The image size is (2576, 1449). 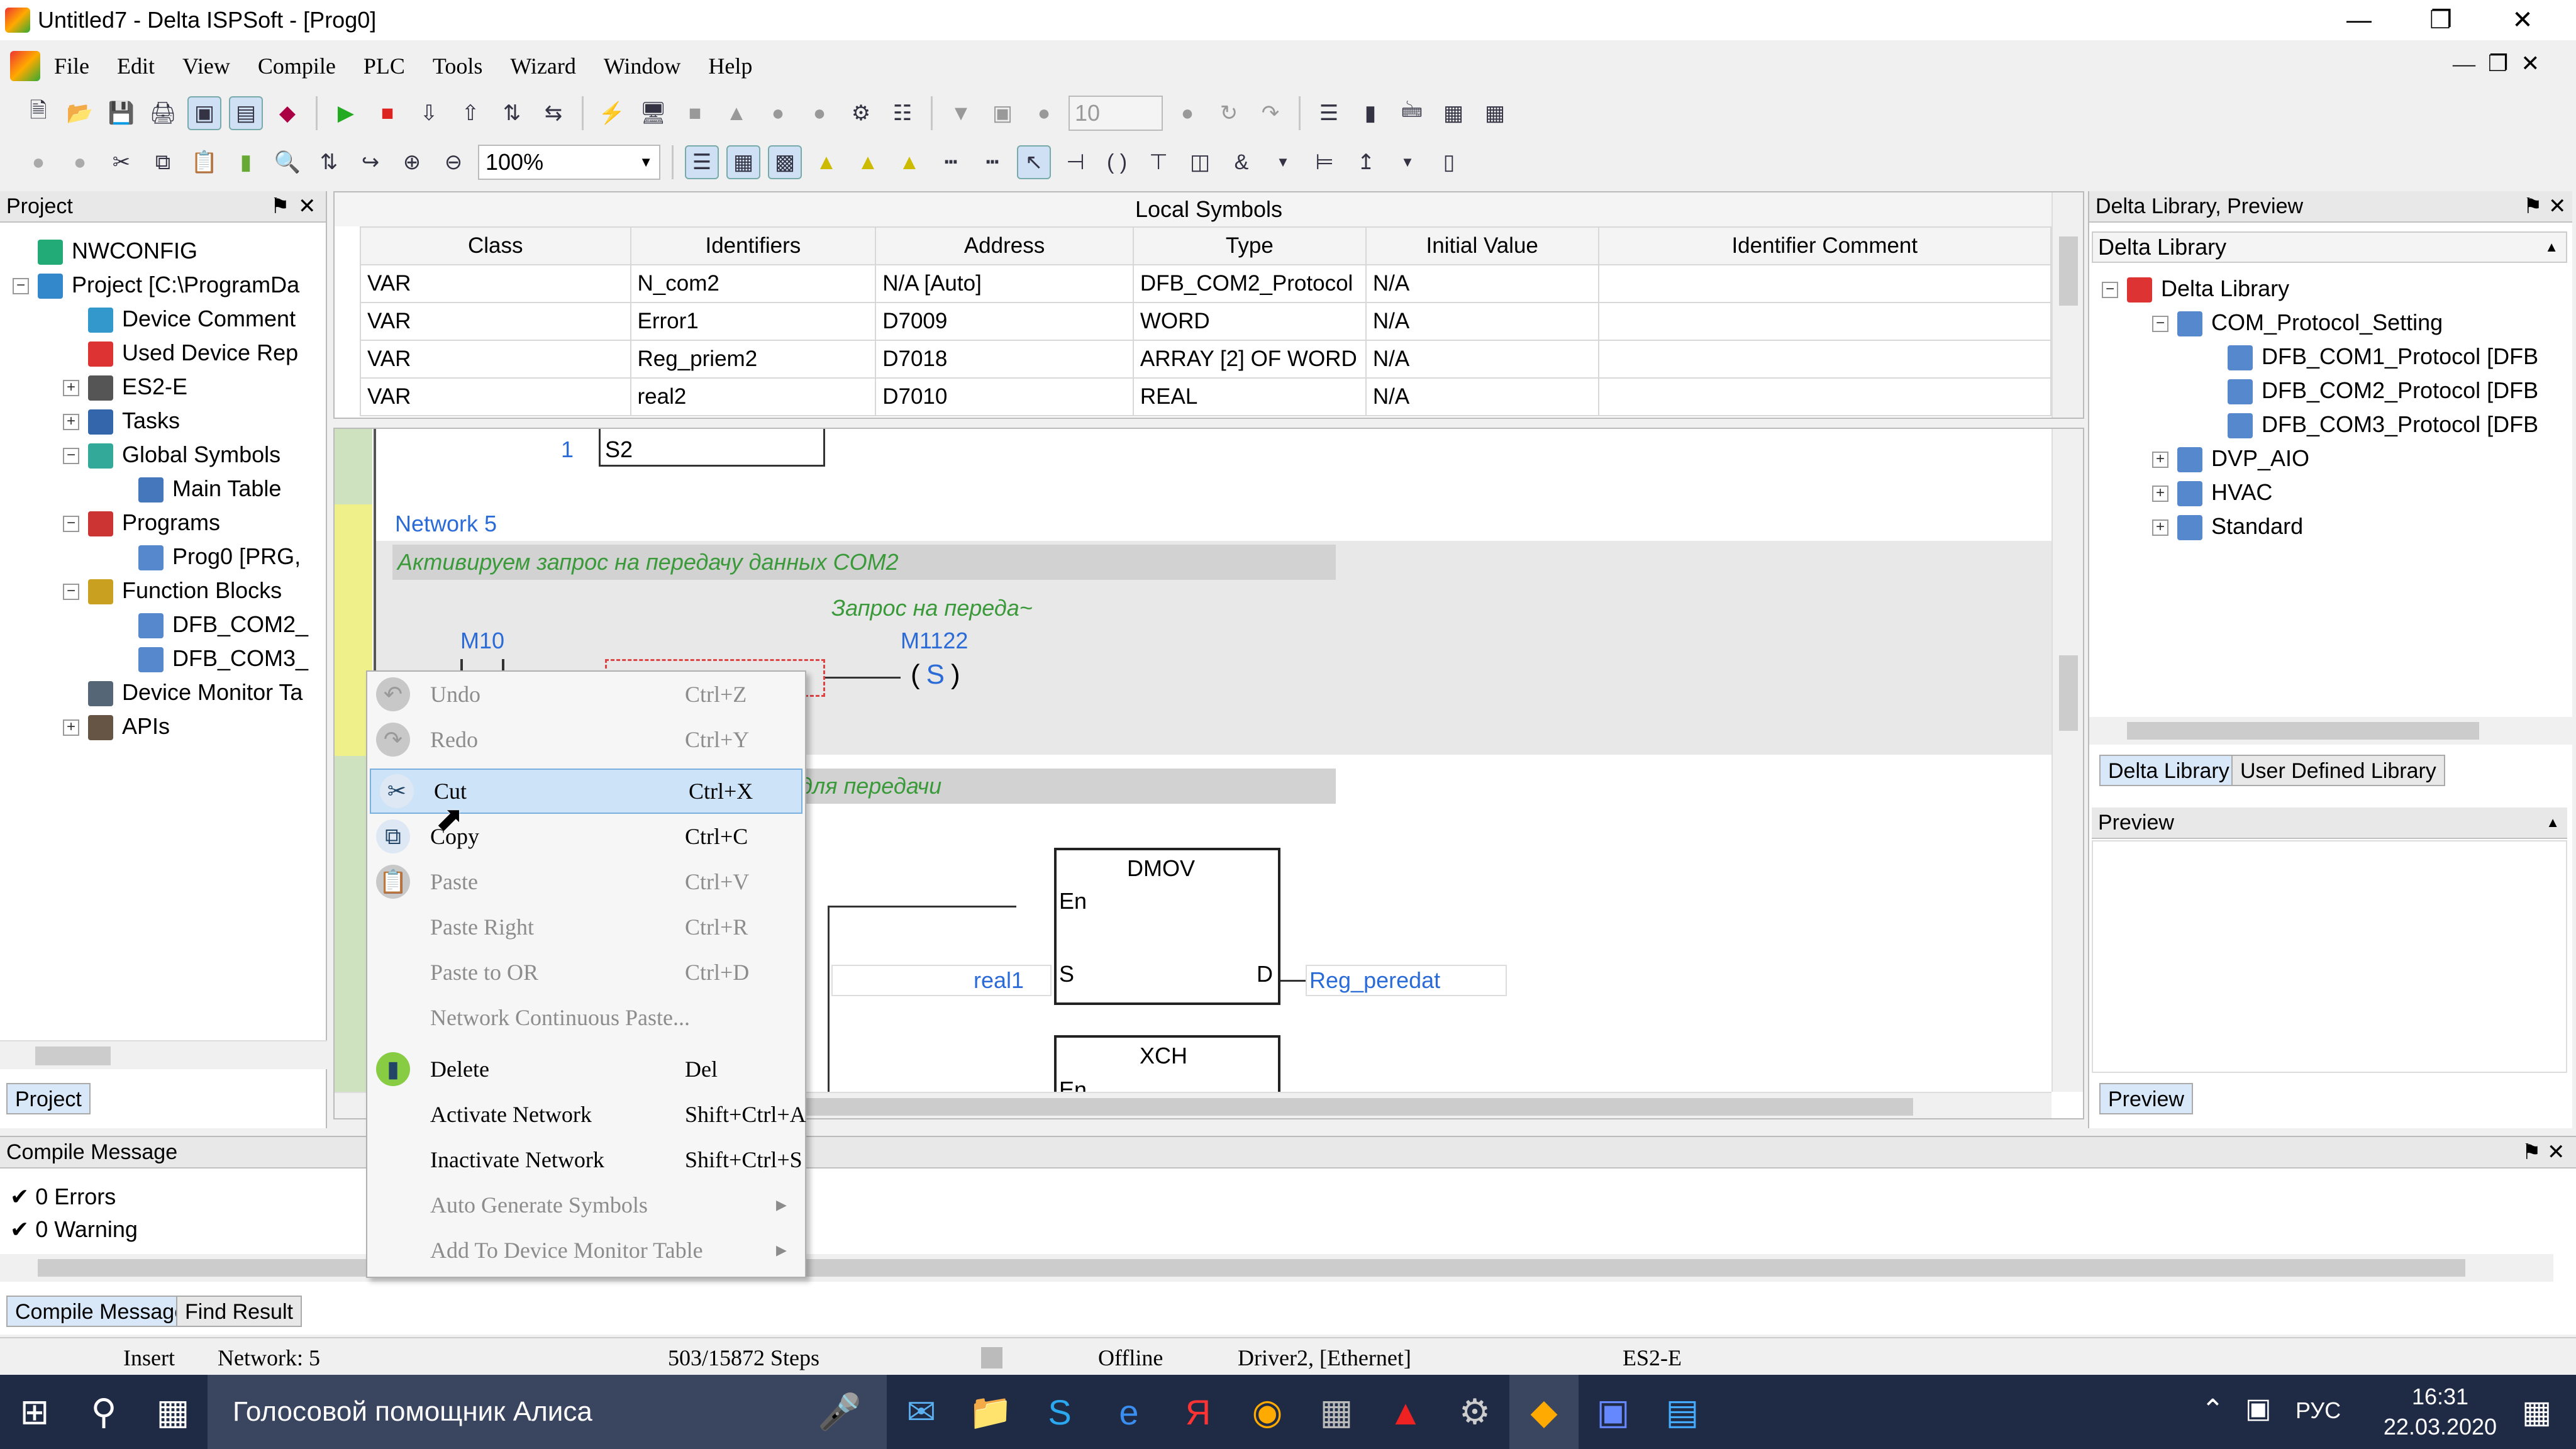 I want to click on column-header: Initial Value, so click(x=1482, y=245).